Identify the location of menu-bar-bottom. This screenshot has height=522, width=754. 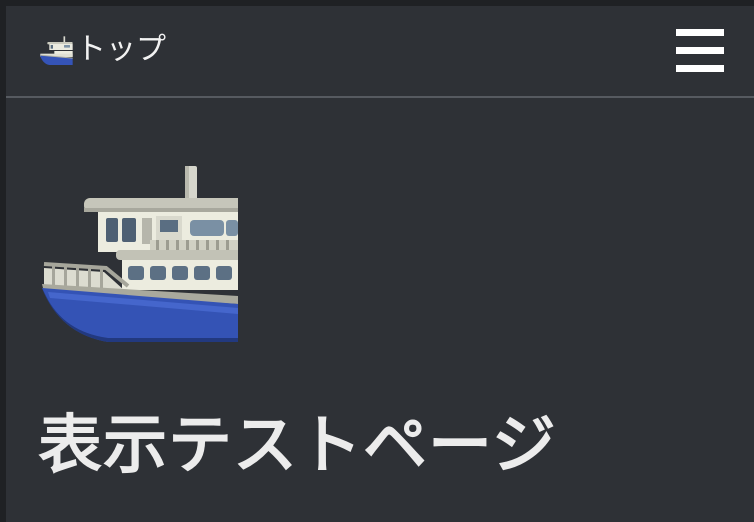
(700, 68).